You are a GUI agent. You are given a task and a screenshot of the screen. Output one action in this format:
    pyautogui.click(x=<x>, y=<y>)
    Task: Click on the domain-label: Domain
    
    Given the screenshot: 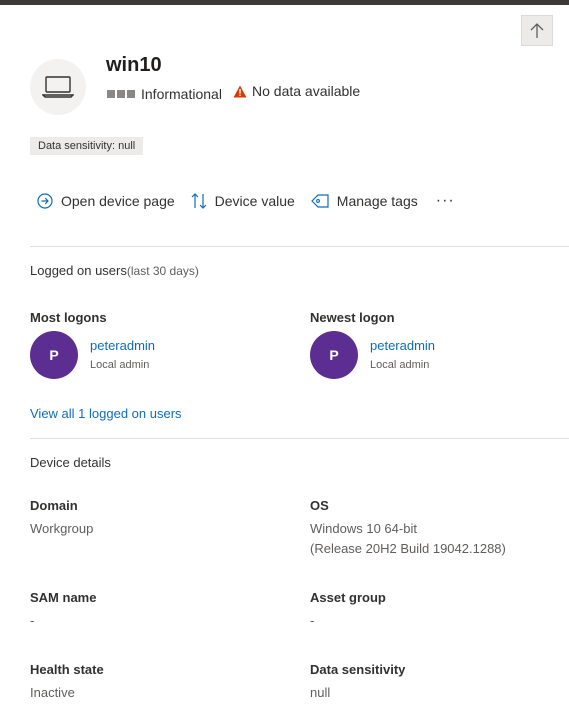 What is the action you would take?
    pyautogui.click(x=54, y=505)
    